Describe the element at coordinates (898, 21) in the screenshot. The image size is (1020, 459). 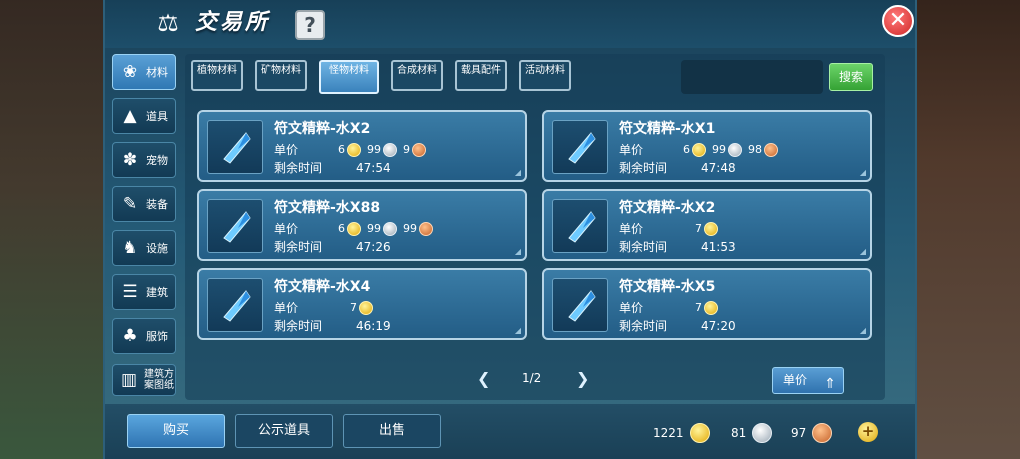
I see `close-button: ✕` at that location.